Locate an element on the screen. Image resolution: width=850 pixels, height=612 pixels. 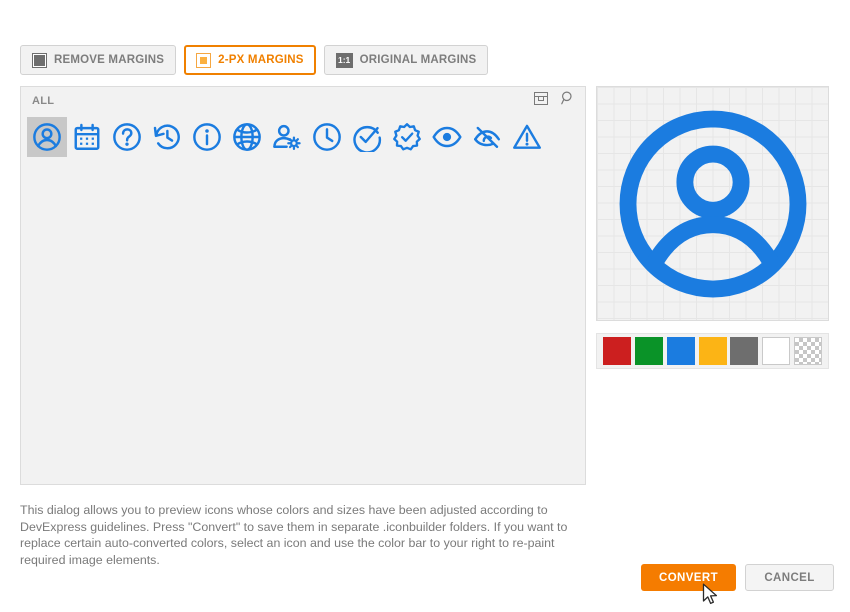
icon-cell-eye-off is located at coordinates (487, 137).